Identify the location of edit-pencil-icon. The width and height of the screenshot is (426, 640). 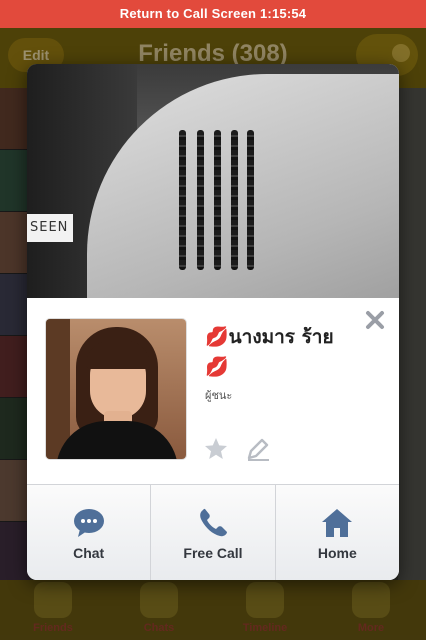
(258, 449).